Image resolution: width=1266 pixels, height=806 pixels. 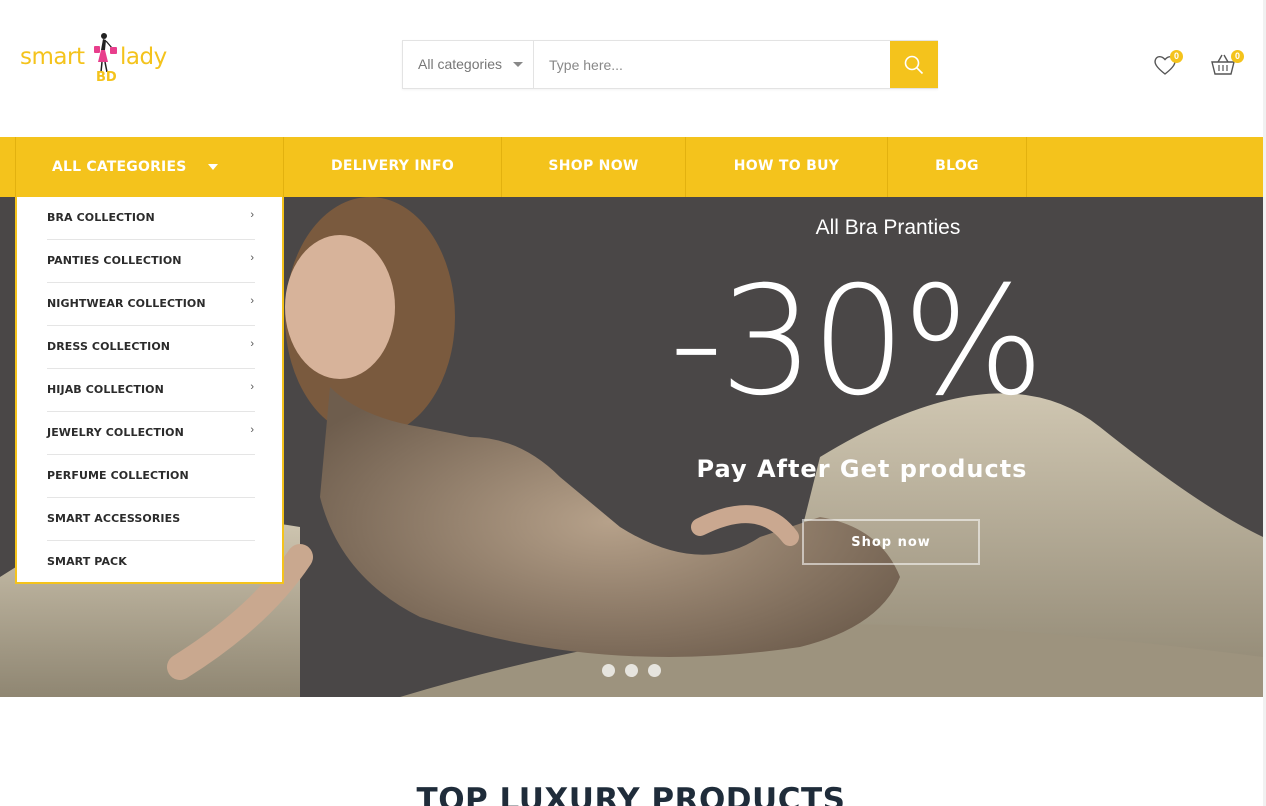 What do you see at coordinates (115, 432) in the screenshot?
I see `category-label: JEWELRY COLLECTION` at bounding box center [115, 432].